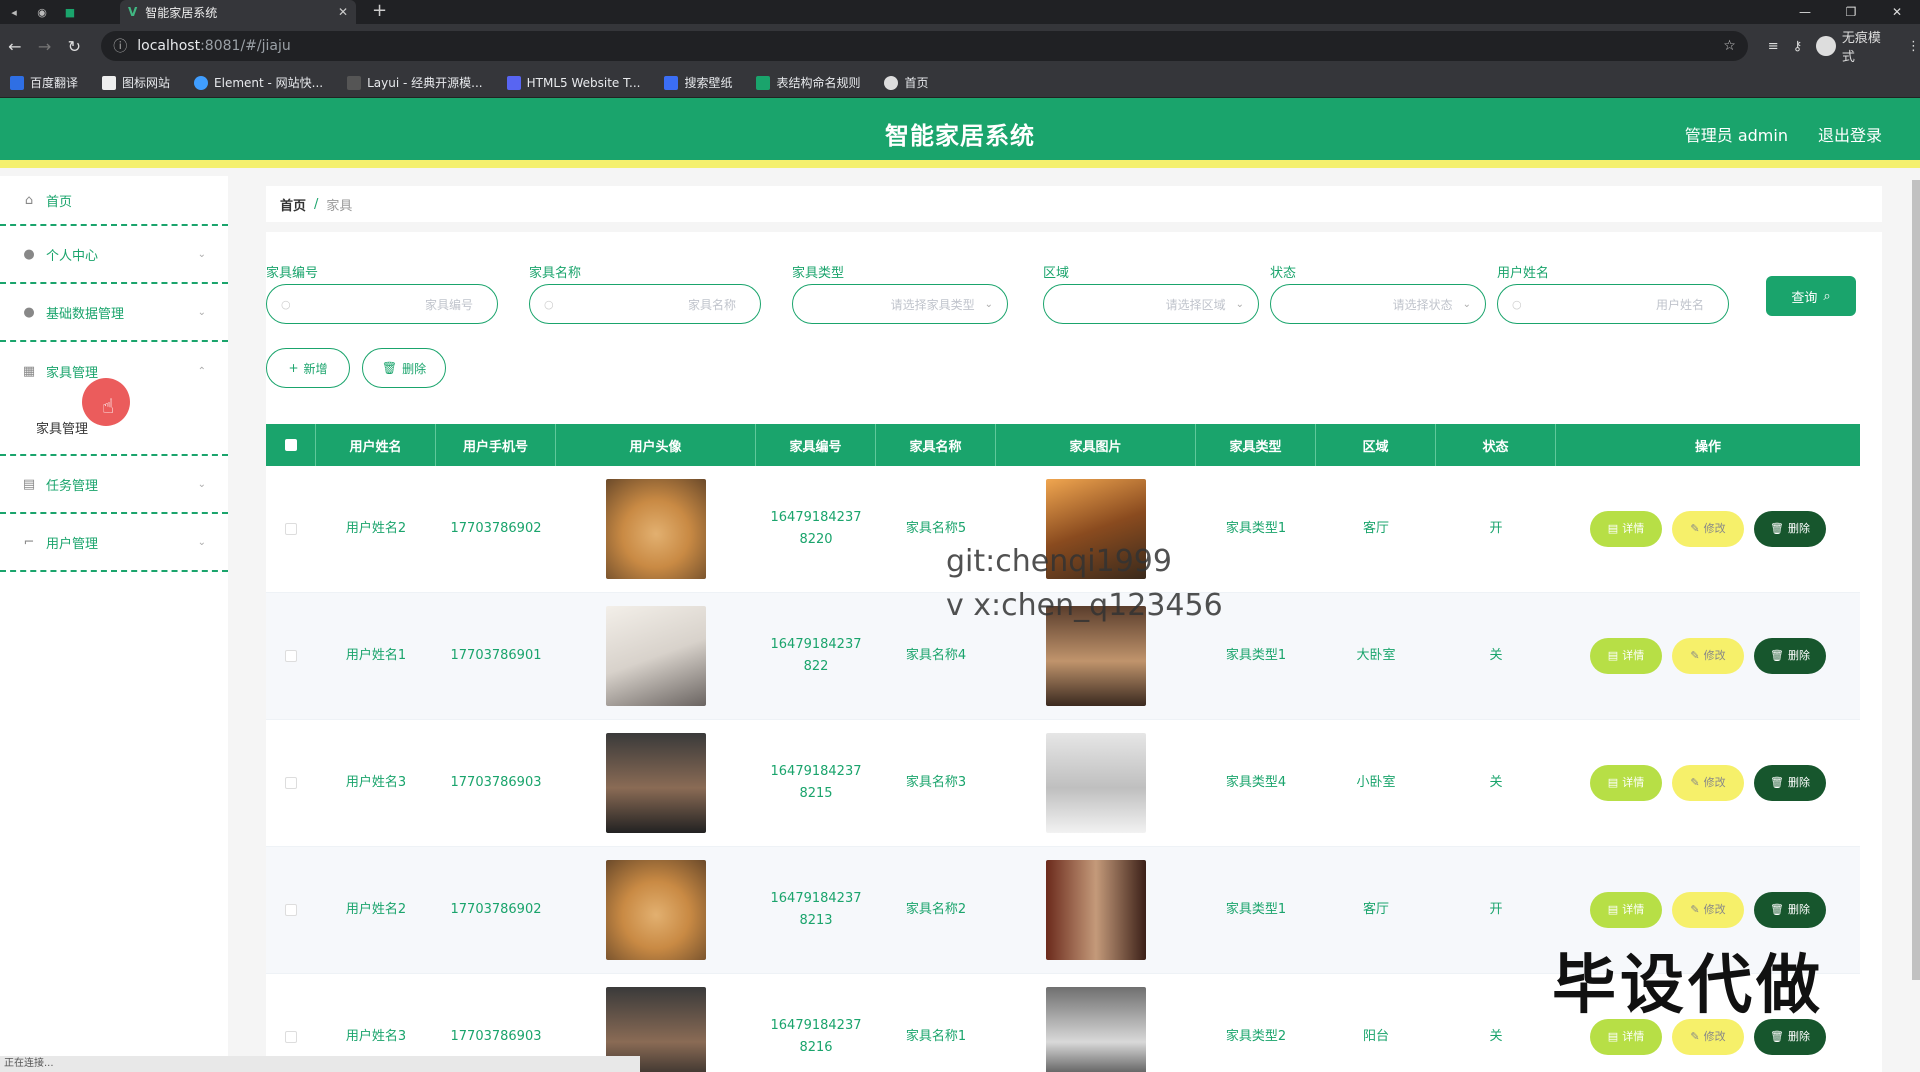 This screenshot has width=1920, height=1072. Describe the element at coordinates (1851, 12) in the screenshot. I see `restore-icon: ❐` at that location.